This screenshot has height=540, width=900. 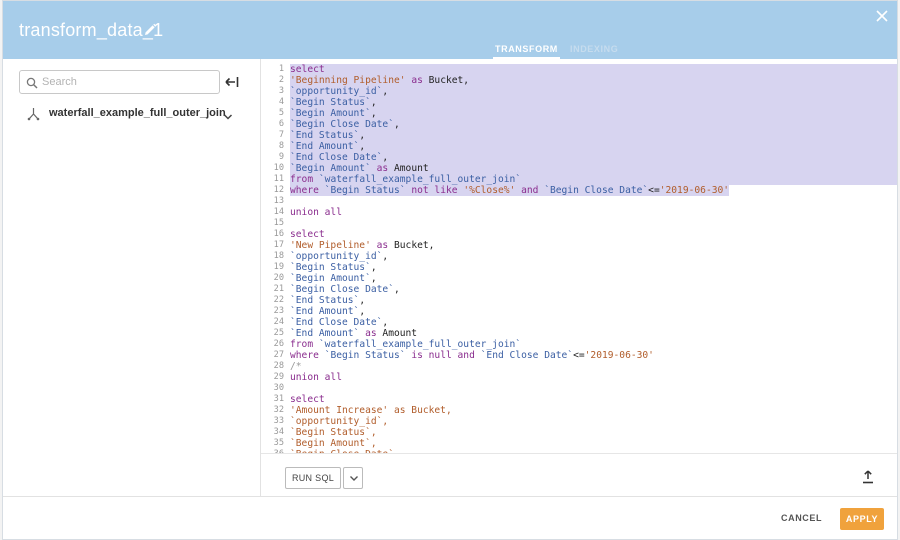 I want to click on code-text: 'New Pipeline' as Bucket,, so click(x=362, y=245).